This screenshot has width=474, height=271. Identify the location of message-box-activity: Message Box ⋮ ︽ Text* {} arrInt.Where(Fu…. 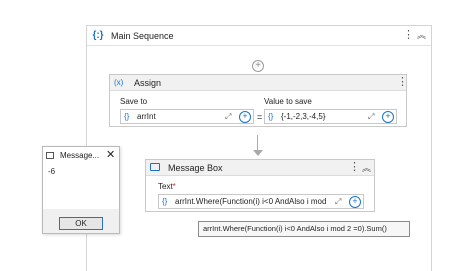
(260, 185).